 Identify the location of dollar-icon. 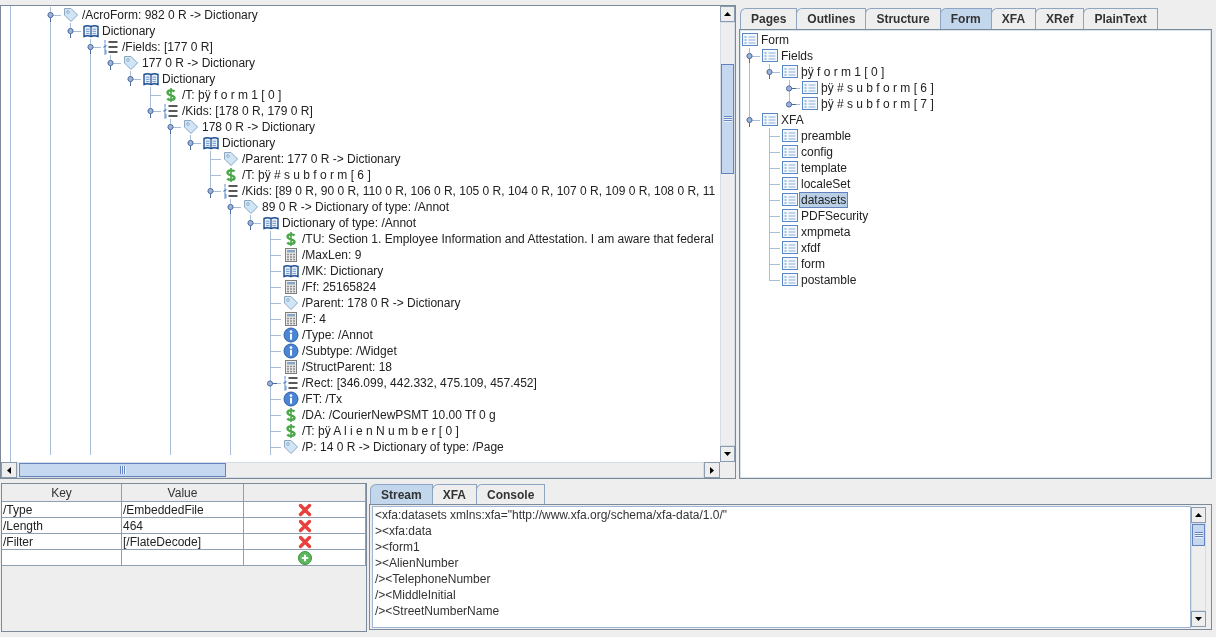
(291, 415).